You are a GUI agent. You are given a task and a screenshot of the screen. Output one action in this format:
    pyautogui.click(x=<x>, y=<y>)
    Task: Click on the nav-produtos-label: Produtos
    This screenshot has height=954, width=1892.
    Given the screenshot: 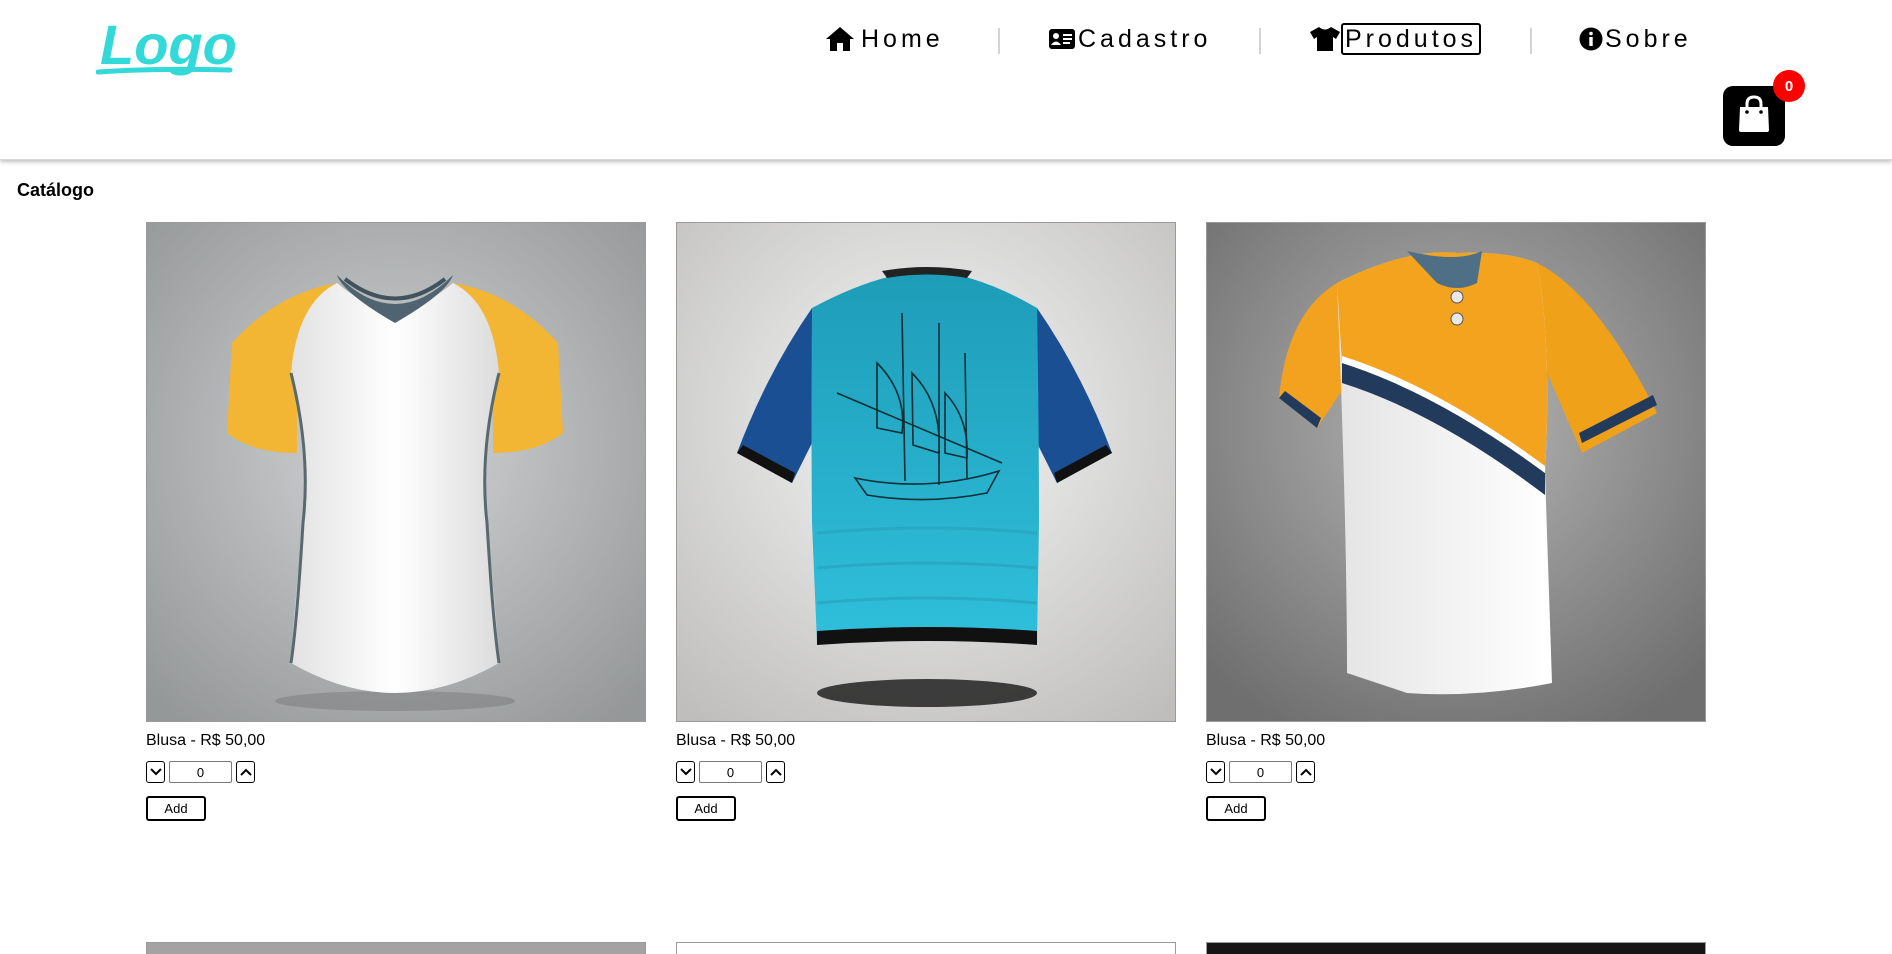 What is the action you would take?
    pyautogui.click(x=1411, y=39)
    